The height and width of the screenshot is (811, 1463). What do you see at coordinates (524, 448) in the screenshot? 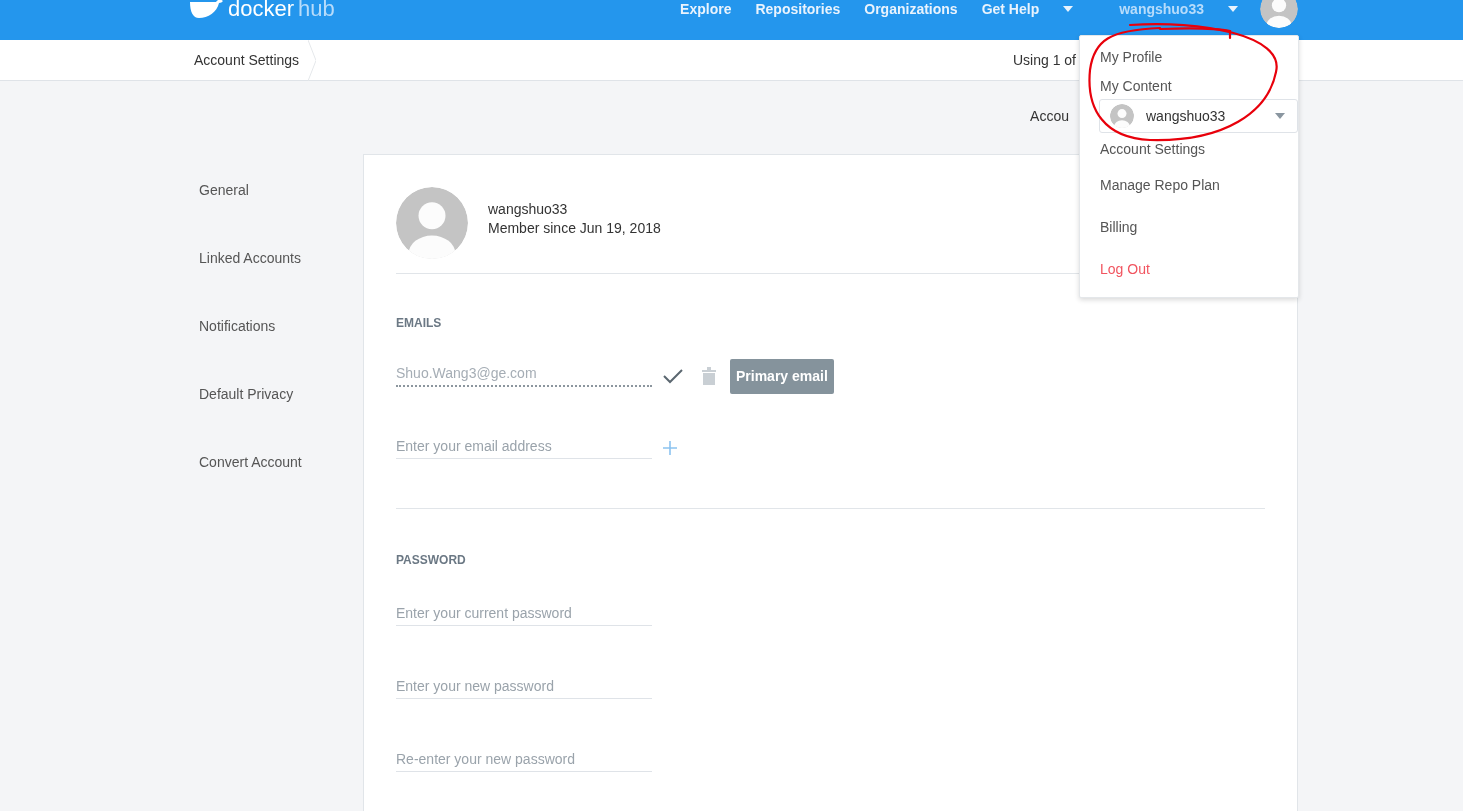
I see `email-input: Enter your email address` at bounding box center [524, 448].